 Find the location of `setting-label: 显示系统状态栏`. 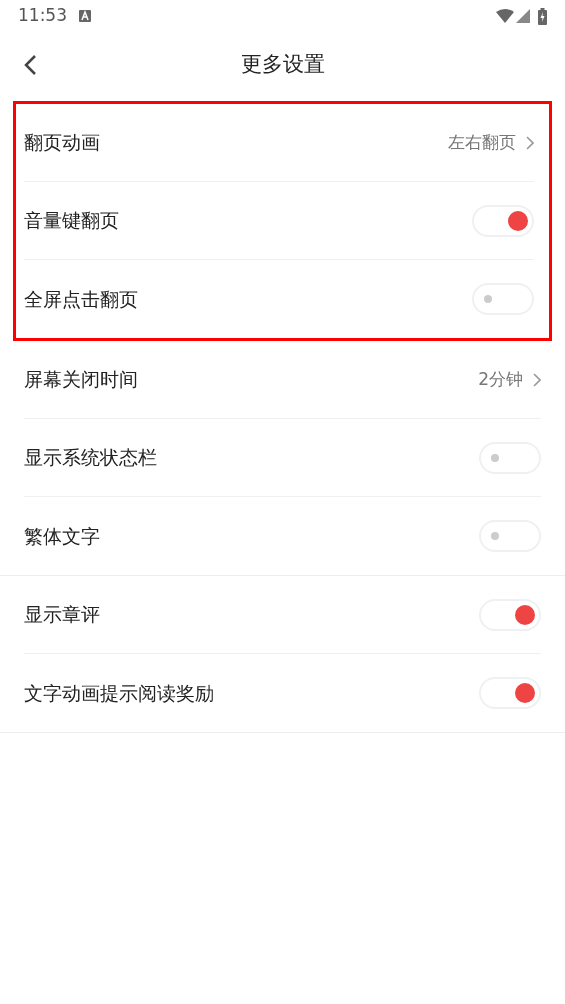

setting-label: 显示系统状态栏 is located at coordinates (91, 458).